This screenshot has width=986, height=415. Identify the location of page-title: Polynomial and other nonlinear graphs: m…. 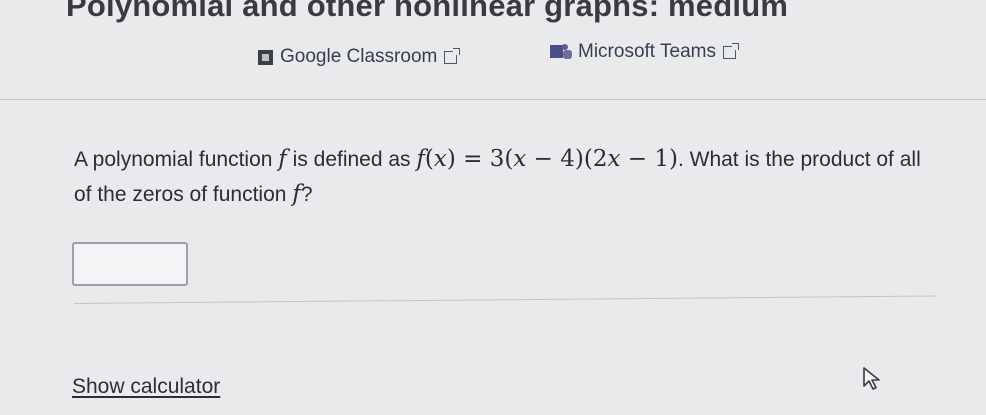
(427, 11).